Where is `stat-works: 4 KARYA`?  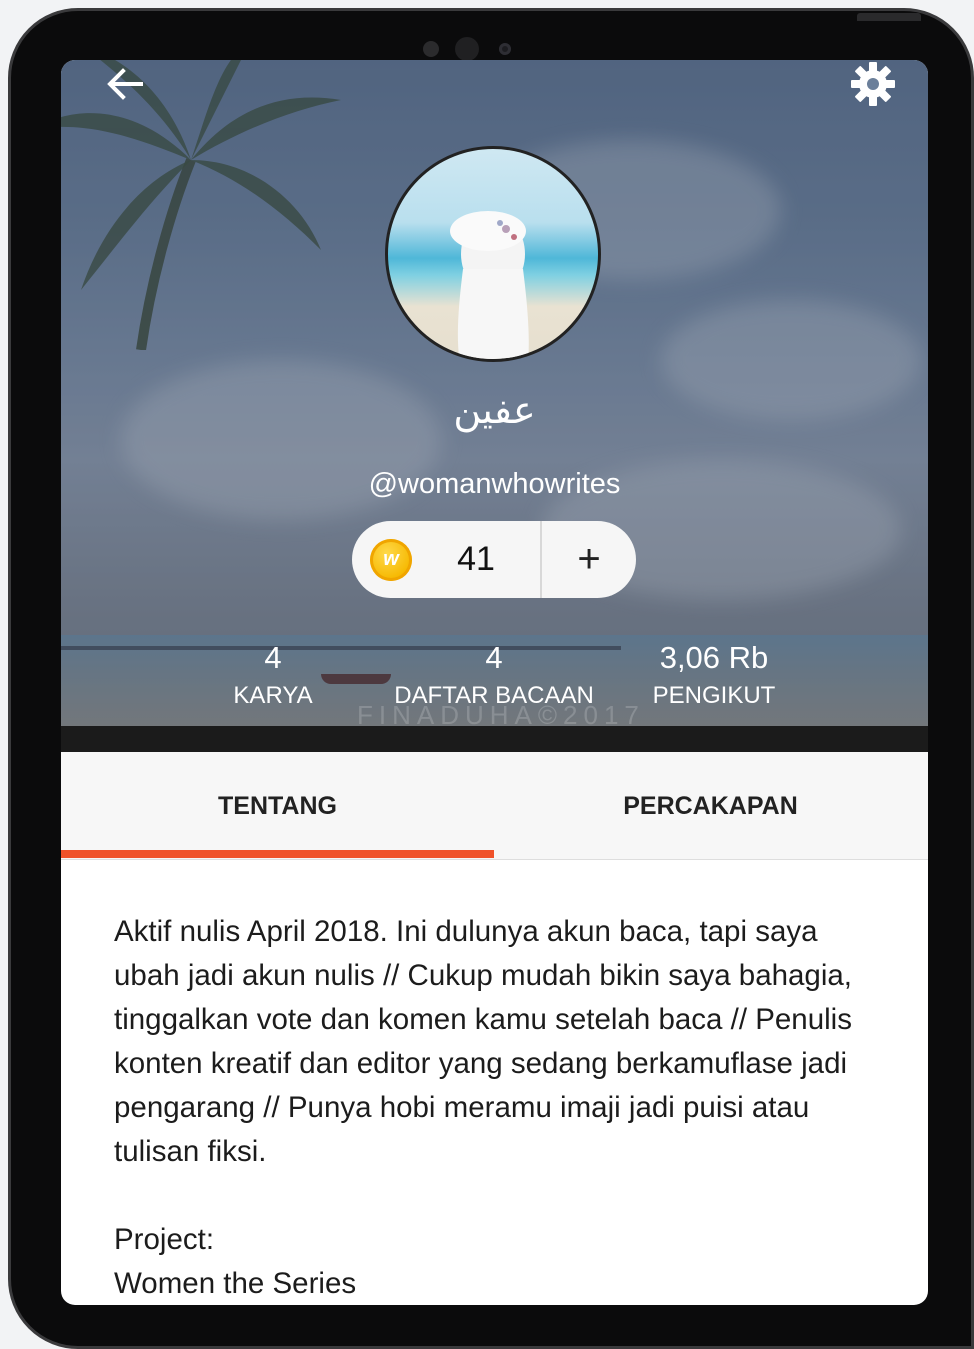
stat-works: 4 KARYA is located at coordinates (273, 675).